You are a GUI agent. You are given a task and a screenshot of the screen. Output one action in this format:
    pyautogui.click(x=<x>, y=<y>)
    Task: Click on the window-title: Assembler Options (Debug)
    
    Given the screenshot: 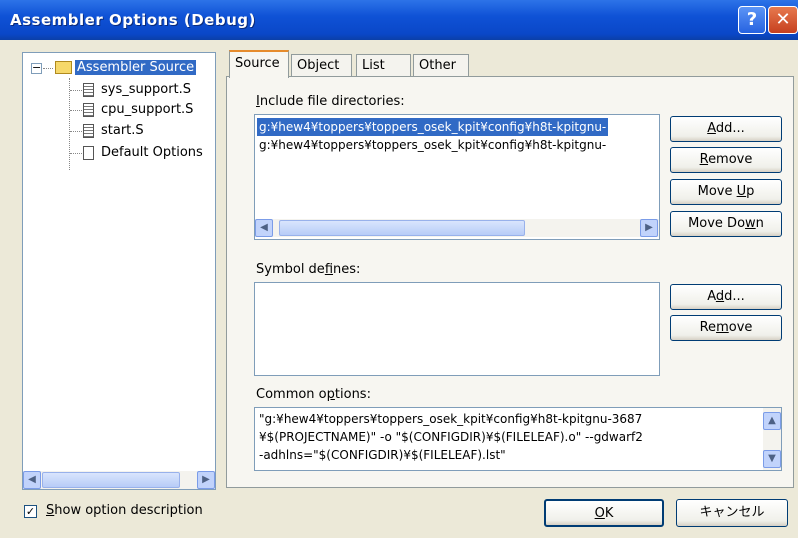 What is the action you would take?
    pyautogui.click(x=133, y=20)
    